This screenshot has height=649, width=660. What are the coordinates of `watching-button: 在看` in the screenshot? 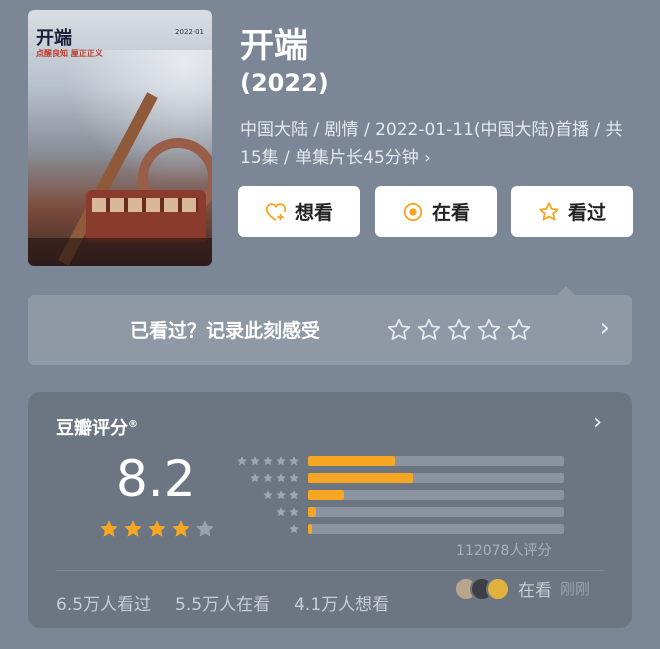 It's located at (436, 211).